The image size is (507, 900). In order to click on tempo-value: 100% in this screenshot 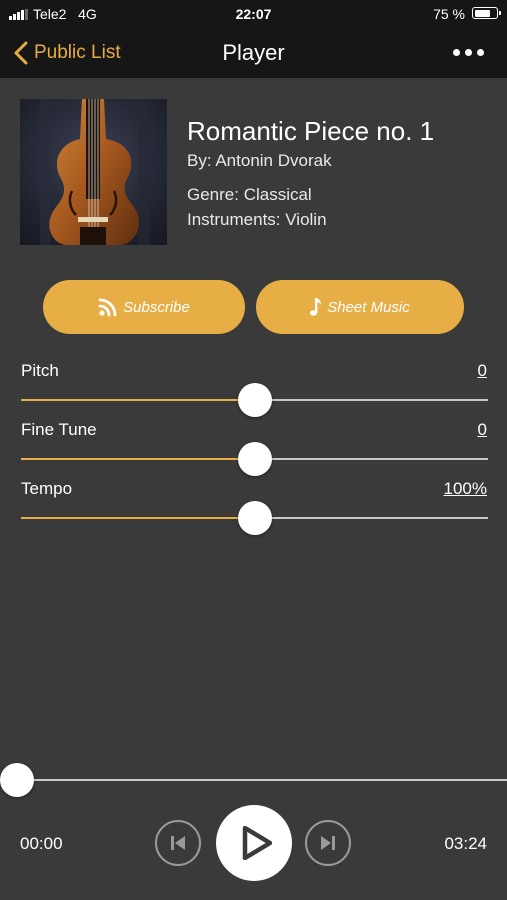, I will do `click(465, 489)`.